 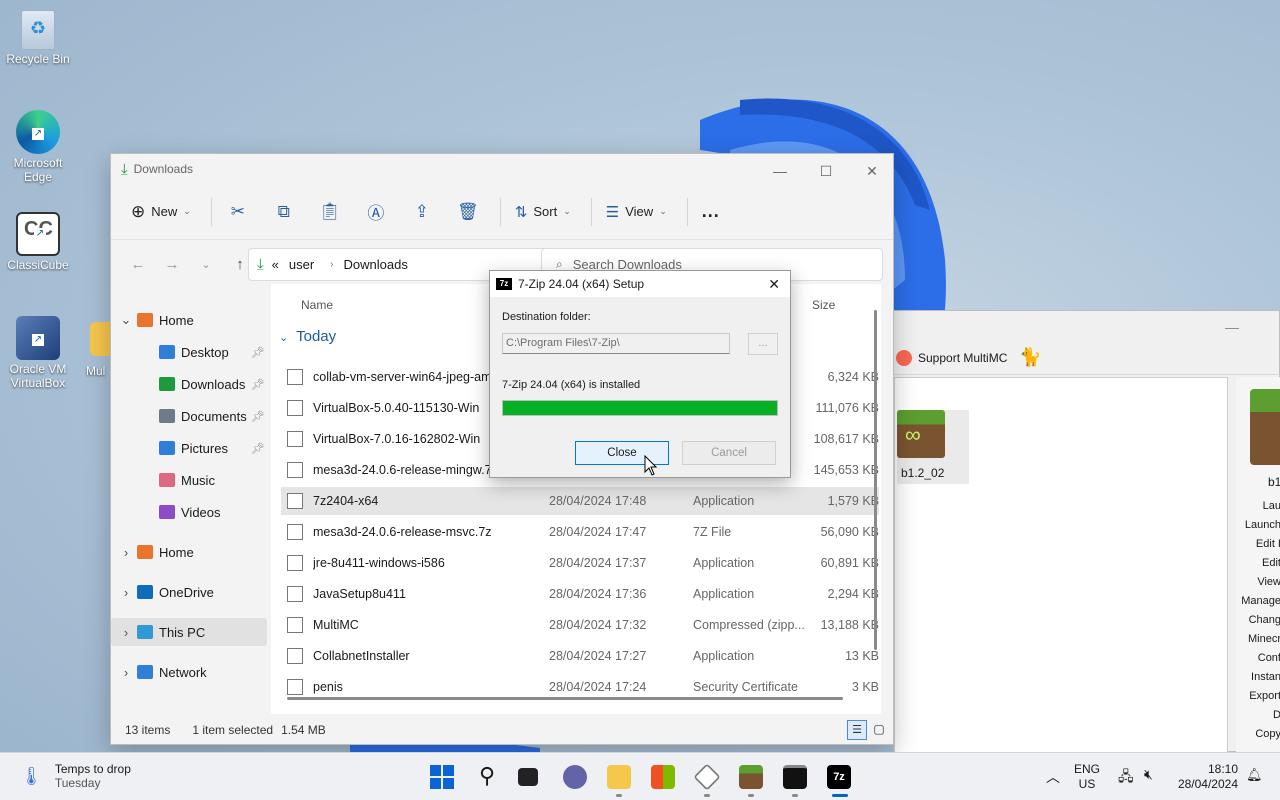 I want to click on network-icon: 🖧, so click(x=1126, y=778).